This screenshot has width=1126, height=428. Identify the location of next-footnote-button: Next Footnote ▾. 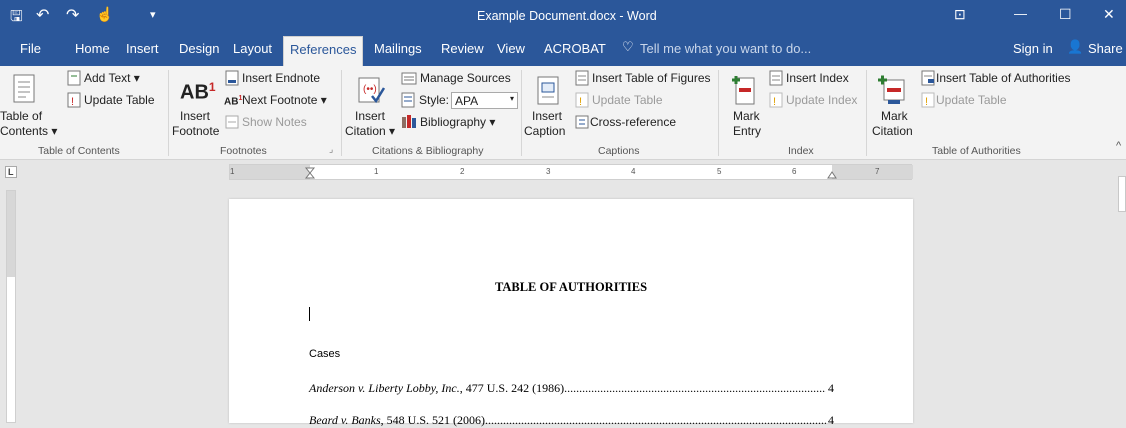
(284, 100).